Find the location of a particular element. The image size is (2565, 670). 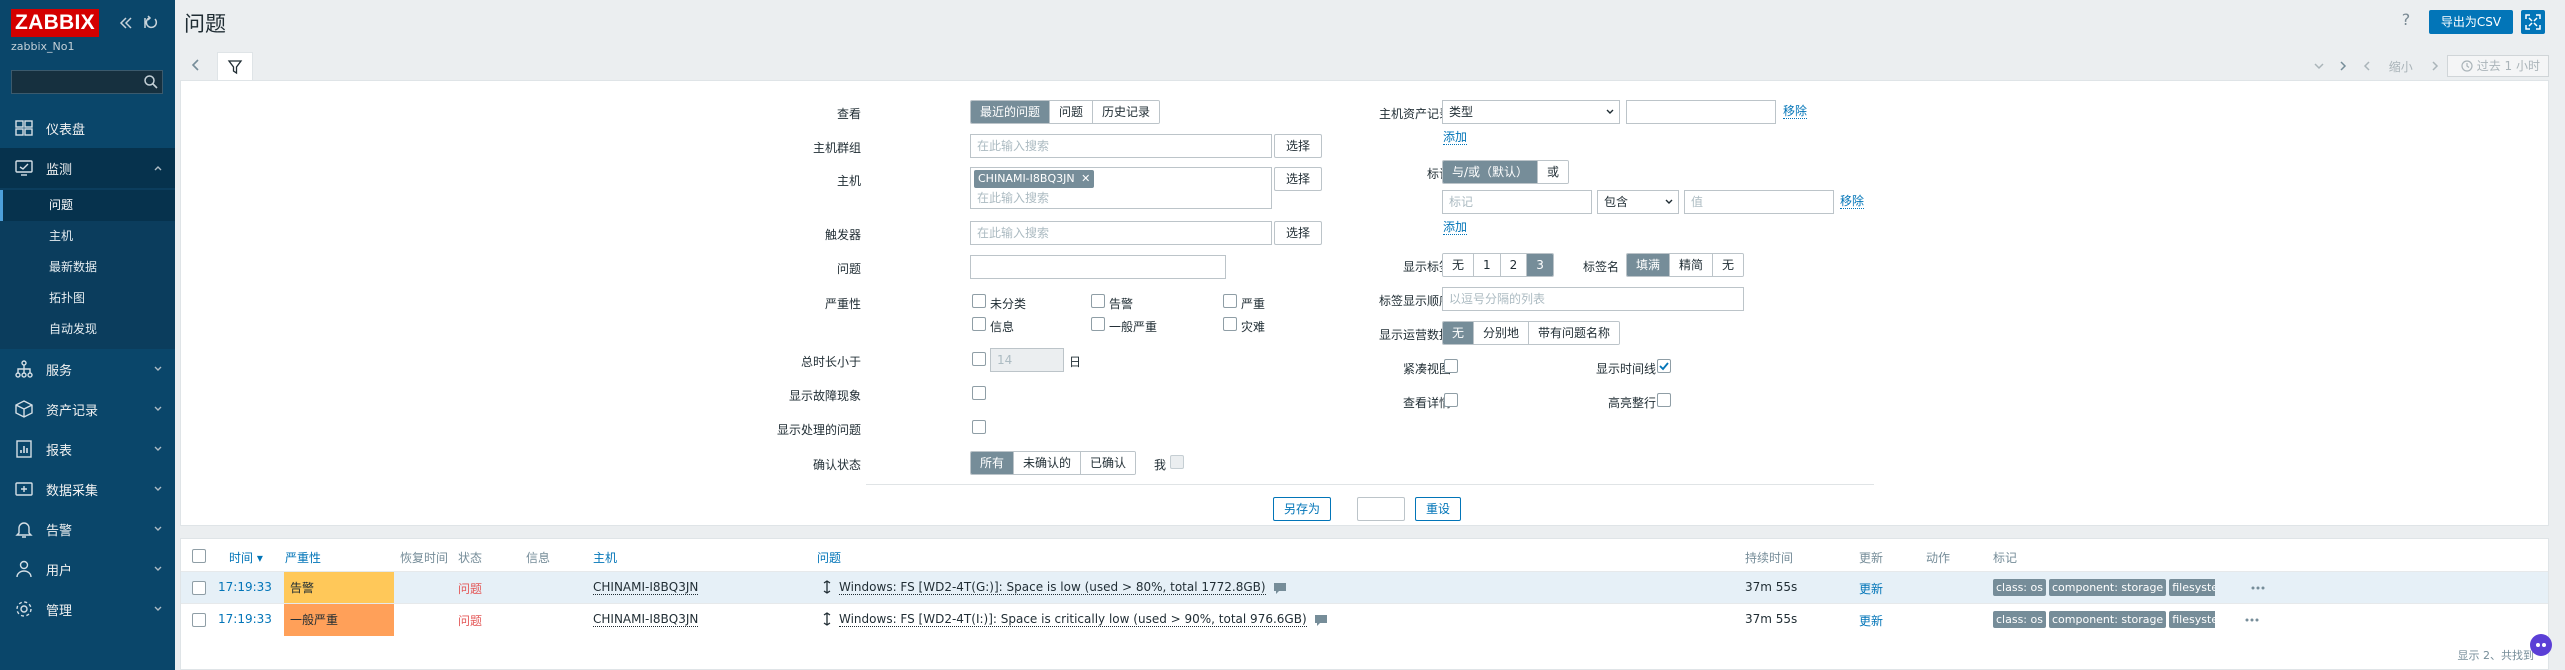

show-option-problems: 问题 is located at coordinates (1072, 112).